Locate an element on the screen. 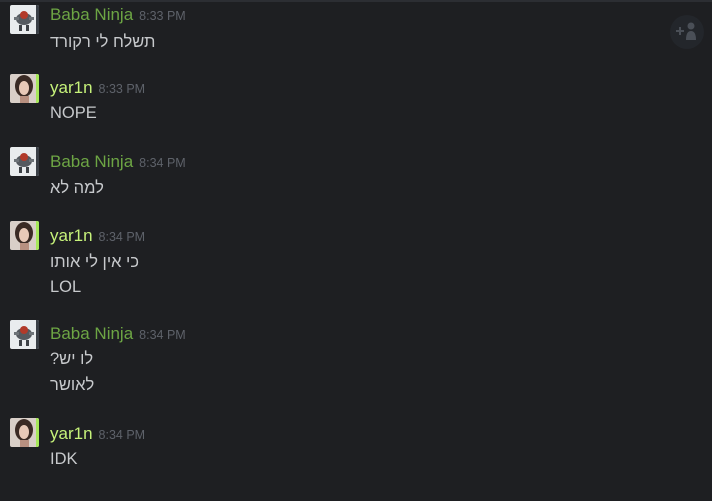 The image size is (712, 501). add-friend-icon is located at coordinates (686, 31).